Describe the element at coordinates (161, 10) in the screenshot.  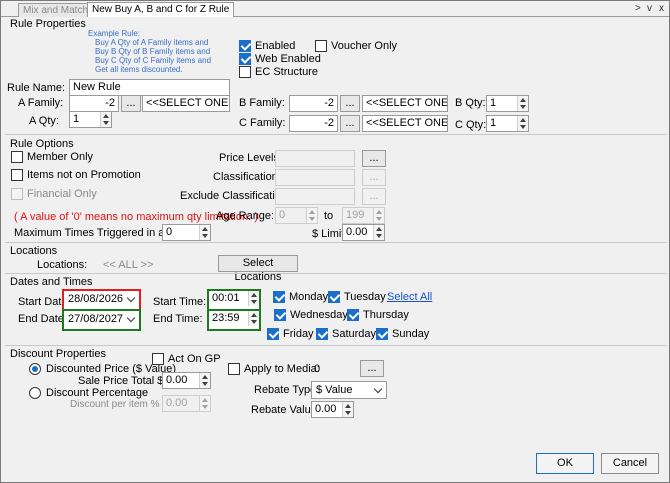
I see `tab-new-rule: New Buy A, B and C for Z Rule` at that location.